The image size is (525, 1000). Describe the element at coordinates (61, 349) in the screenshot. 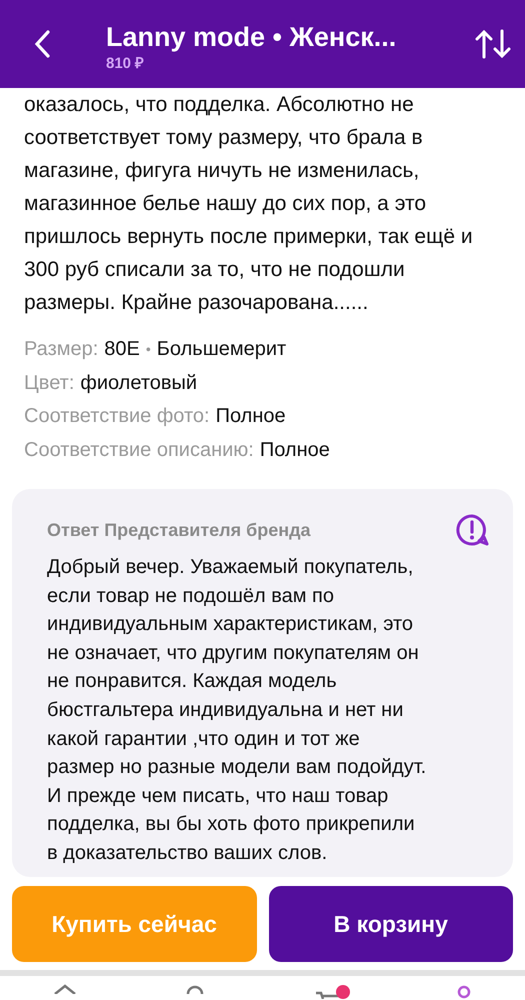

I see `attribute-label: Размер:` at that location.